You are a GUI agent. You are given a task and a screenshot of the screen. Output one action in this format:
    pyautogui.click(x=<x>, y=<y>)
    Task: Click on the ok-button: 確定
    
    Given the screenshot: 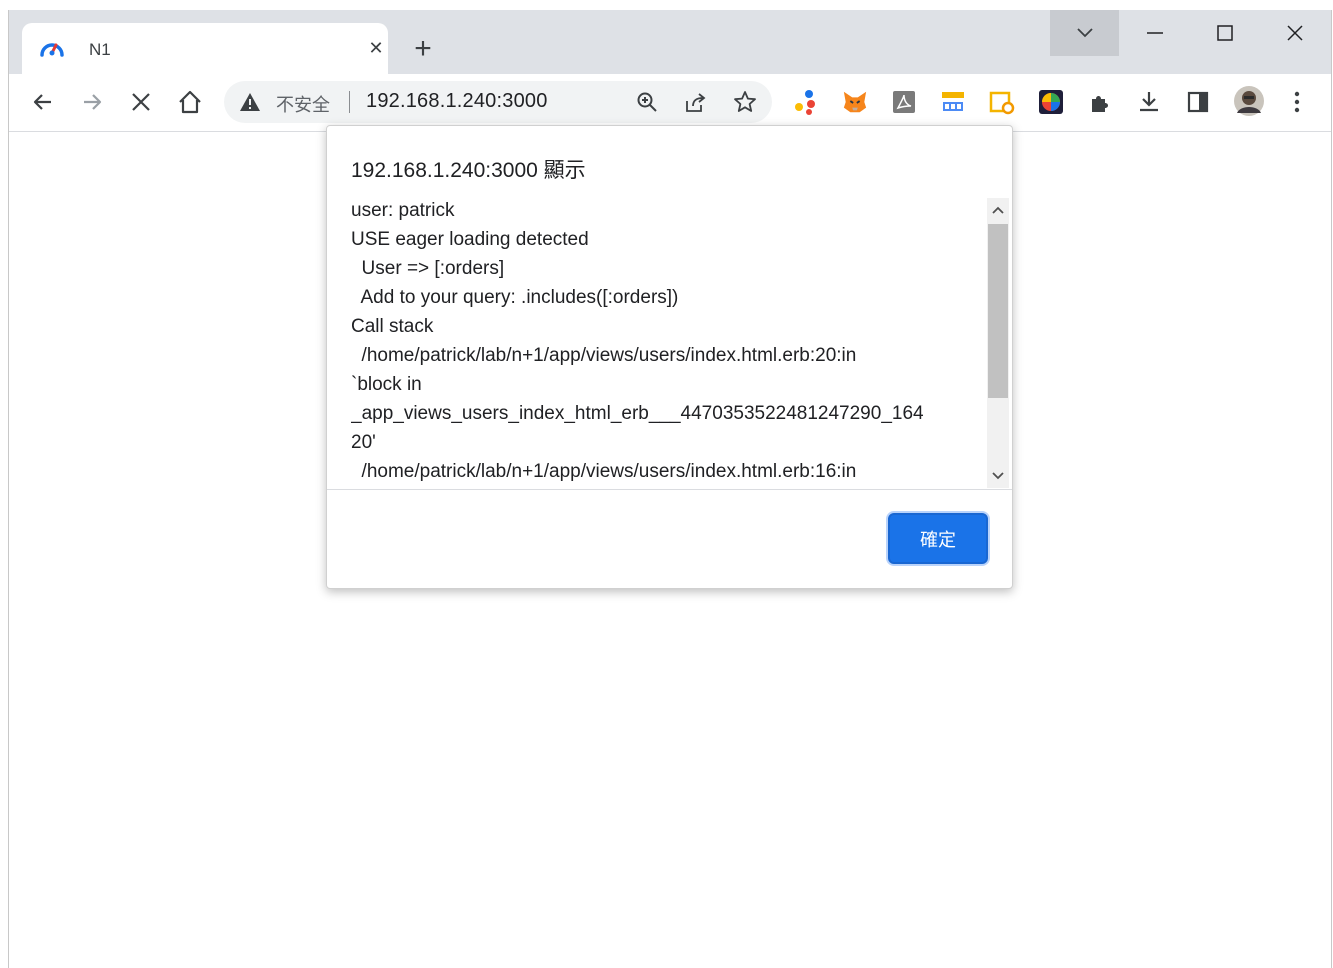 What is the action you would take?
    pyautogui.click(x=938, y=538)
    